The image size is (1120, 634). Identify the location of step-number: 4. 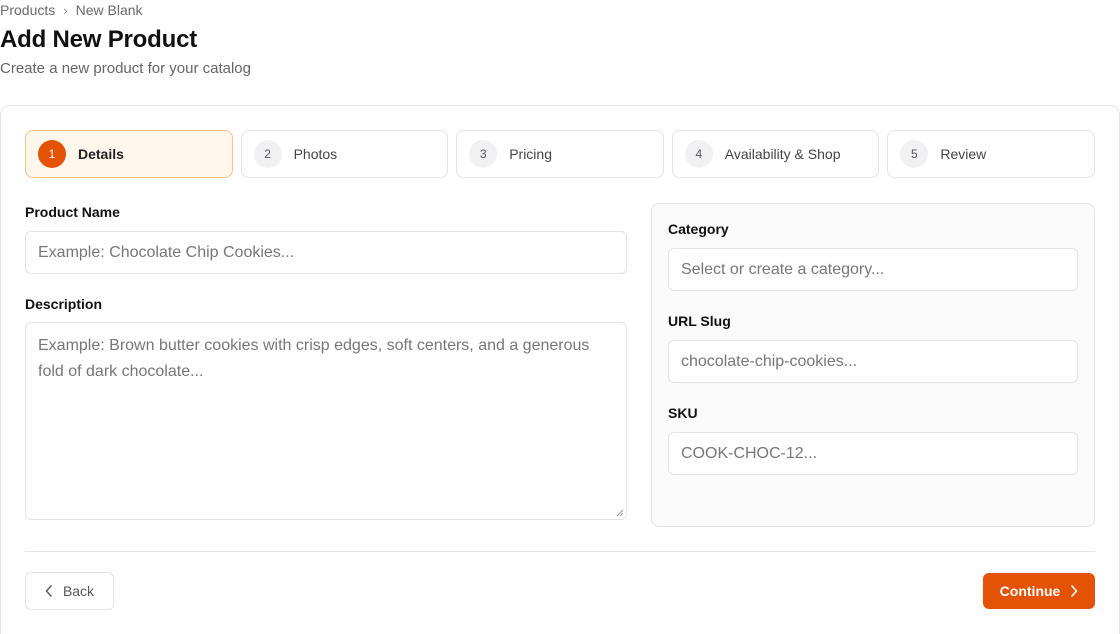
(698, 154).